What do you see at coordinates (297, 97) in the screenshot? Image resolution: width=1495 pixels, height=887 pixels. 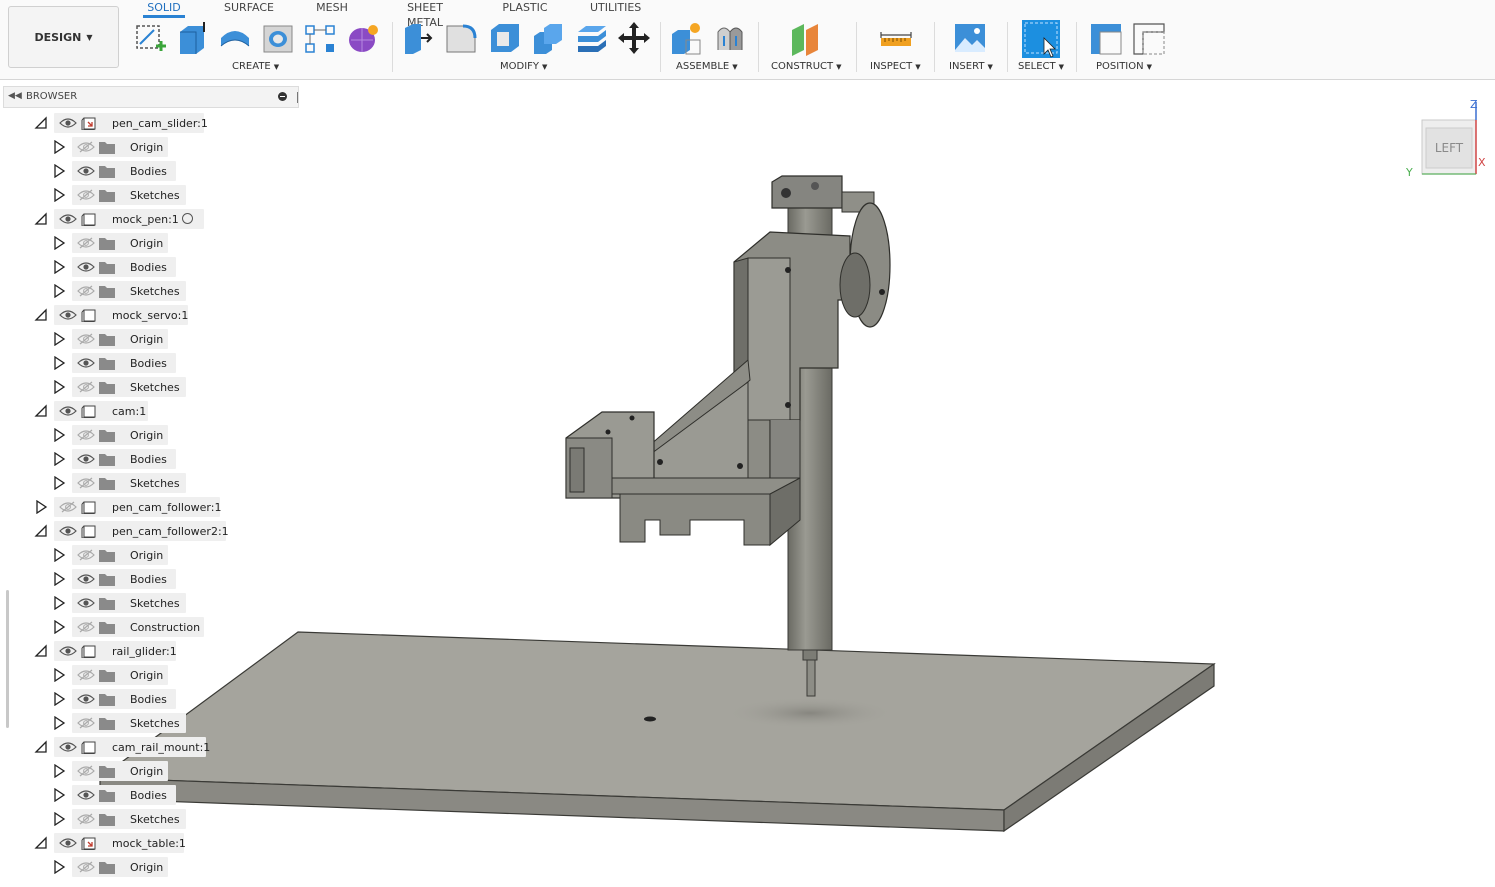 I see `panel-grip` at bounding box center [297, 97].